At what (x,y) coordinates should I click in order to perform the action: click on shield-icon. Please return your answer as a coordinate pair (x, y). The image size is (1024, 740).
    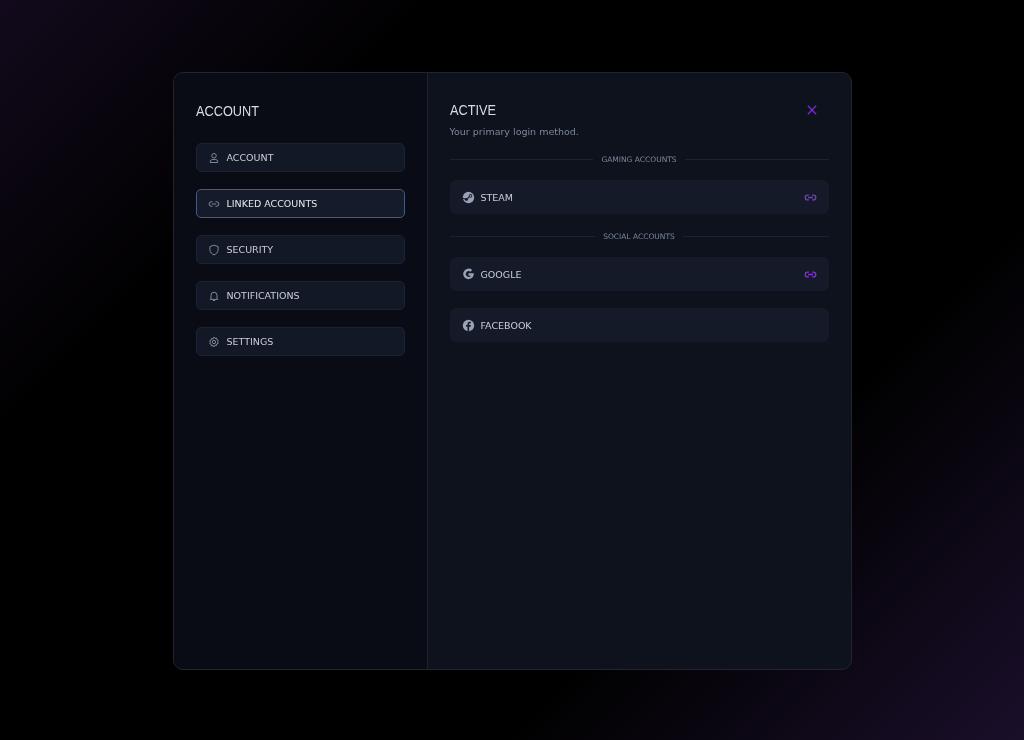
    Looking at the image, I should click on (213, 249).